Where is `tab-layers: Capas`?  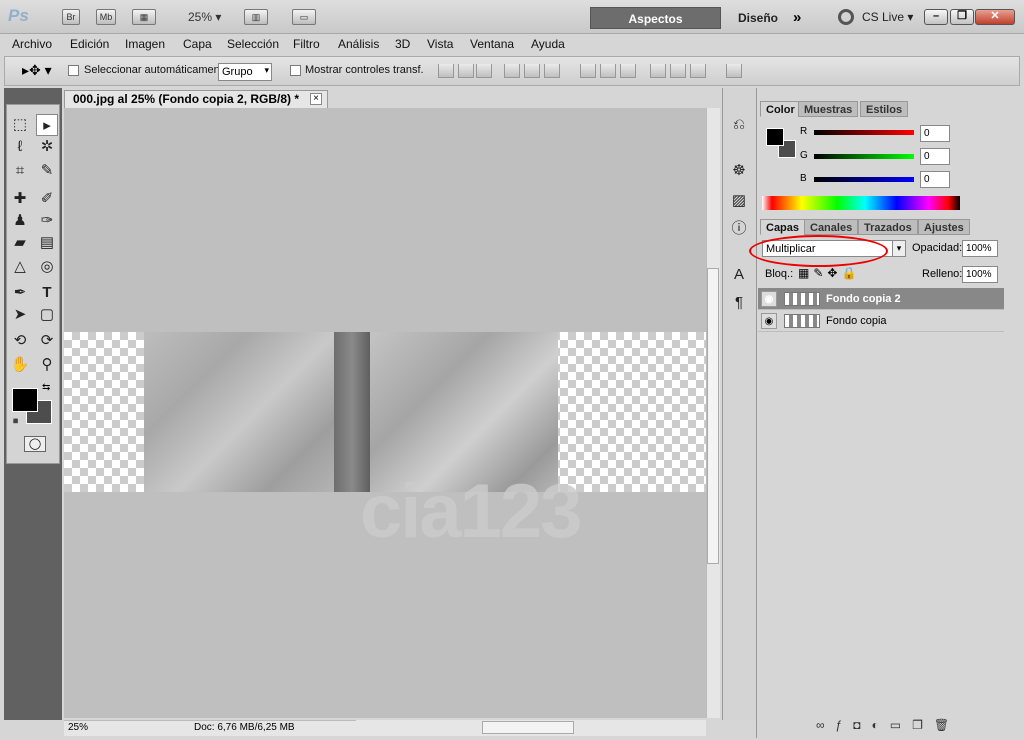
tab-layers: Capas is located at coordinates (783, 227).